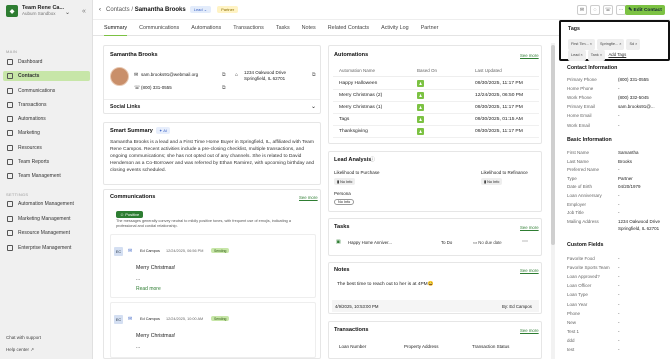 The image size is (670, 359). What do you see at coordinates (529, 55) in the screenshot?
I see `automations-see-more: See more` at bounding box center [529, 55].